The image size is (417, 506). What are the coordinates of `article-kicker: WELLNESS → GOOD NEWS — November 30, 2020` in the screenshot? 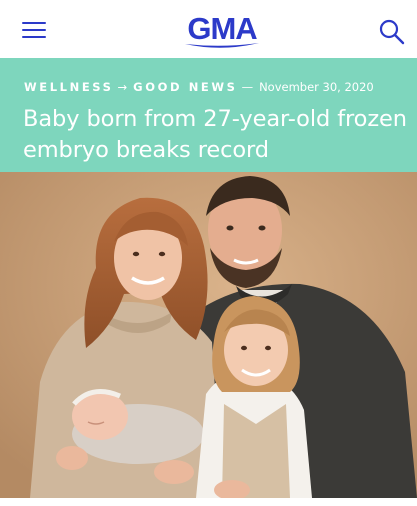 It's located at (199, 87).